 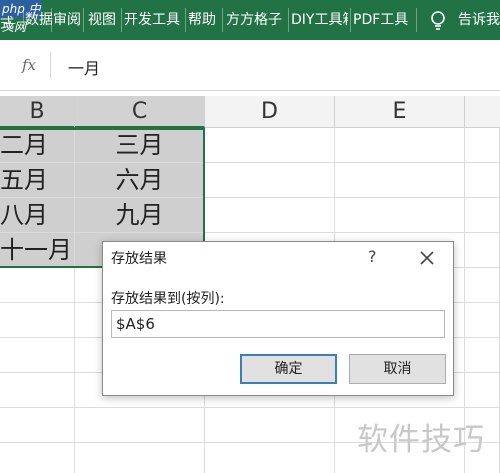 I want to click on help-button: ?, so click(x=372, y=256).